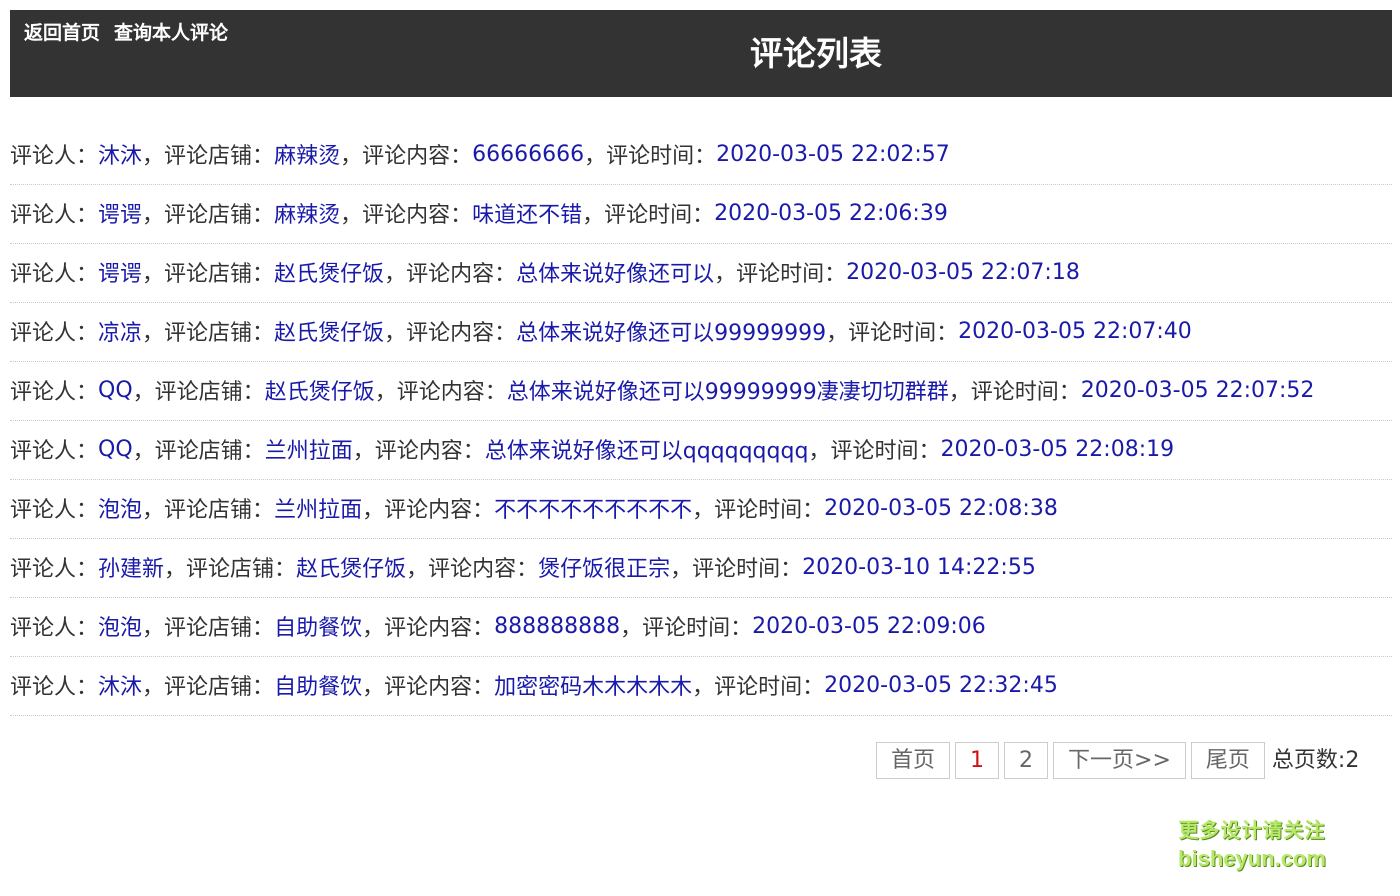 This screenshot has width=1400, height=896. Describe the element at coordinates (593, 685) in the screenshot. I see `comment-content: 加密密码木木木木木` at that location.